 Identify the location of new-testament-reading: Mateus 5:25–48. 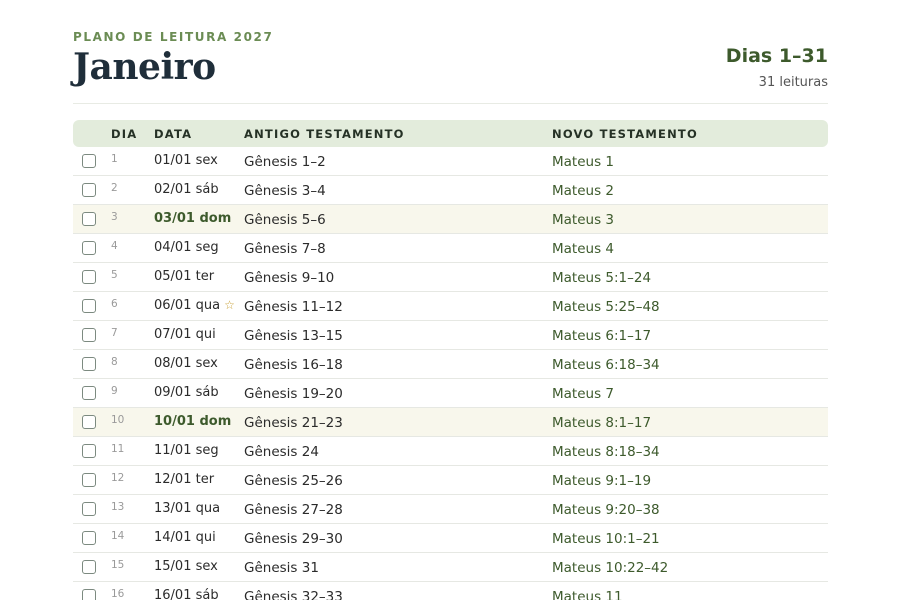
(606, 307).